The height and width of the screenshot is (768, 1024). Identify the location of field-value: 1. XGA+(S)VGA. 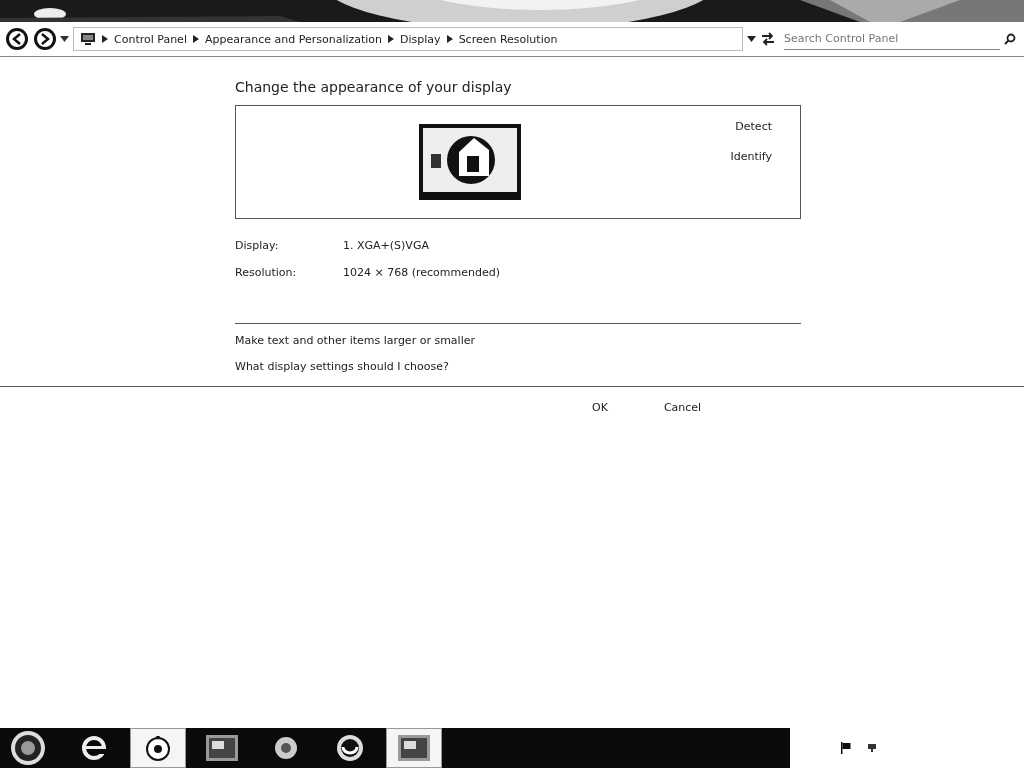
(386, 245).